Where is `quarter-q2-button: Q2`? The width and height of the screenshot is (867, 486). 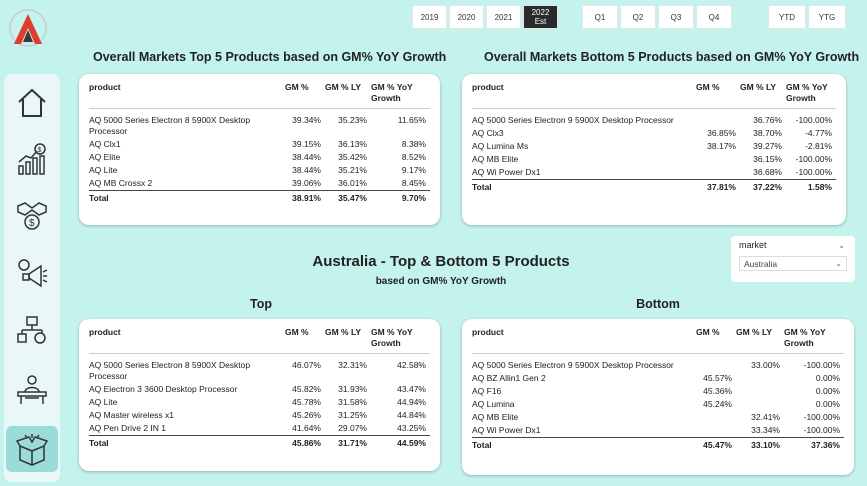
quarter-q2-button: Q2 is located at coordinates (638, 17).